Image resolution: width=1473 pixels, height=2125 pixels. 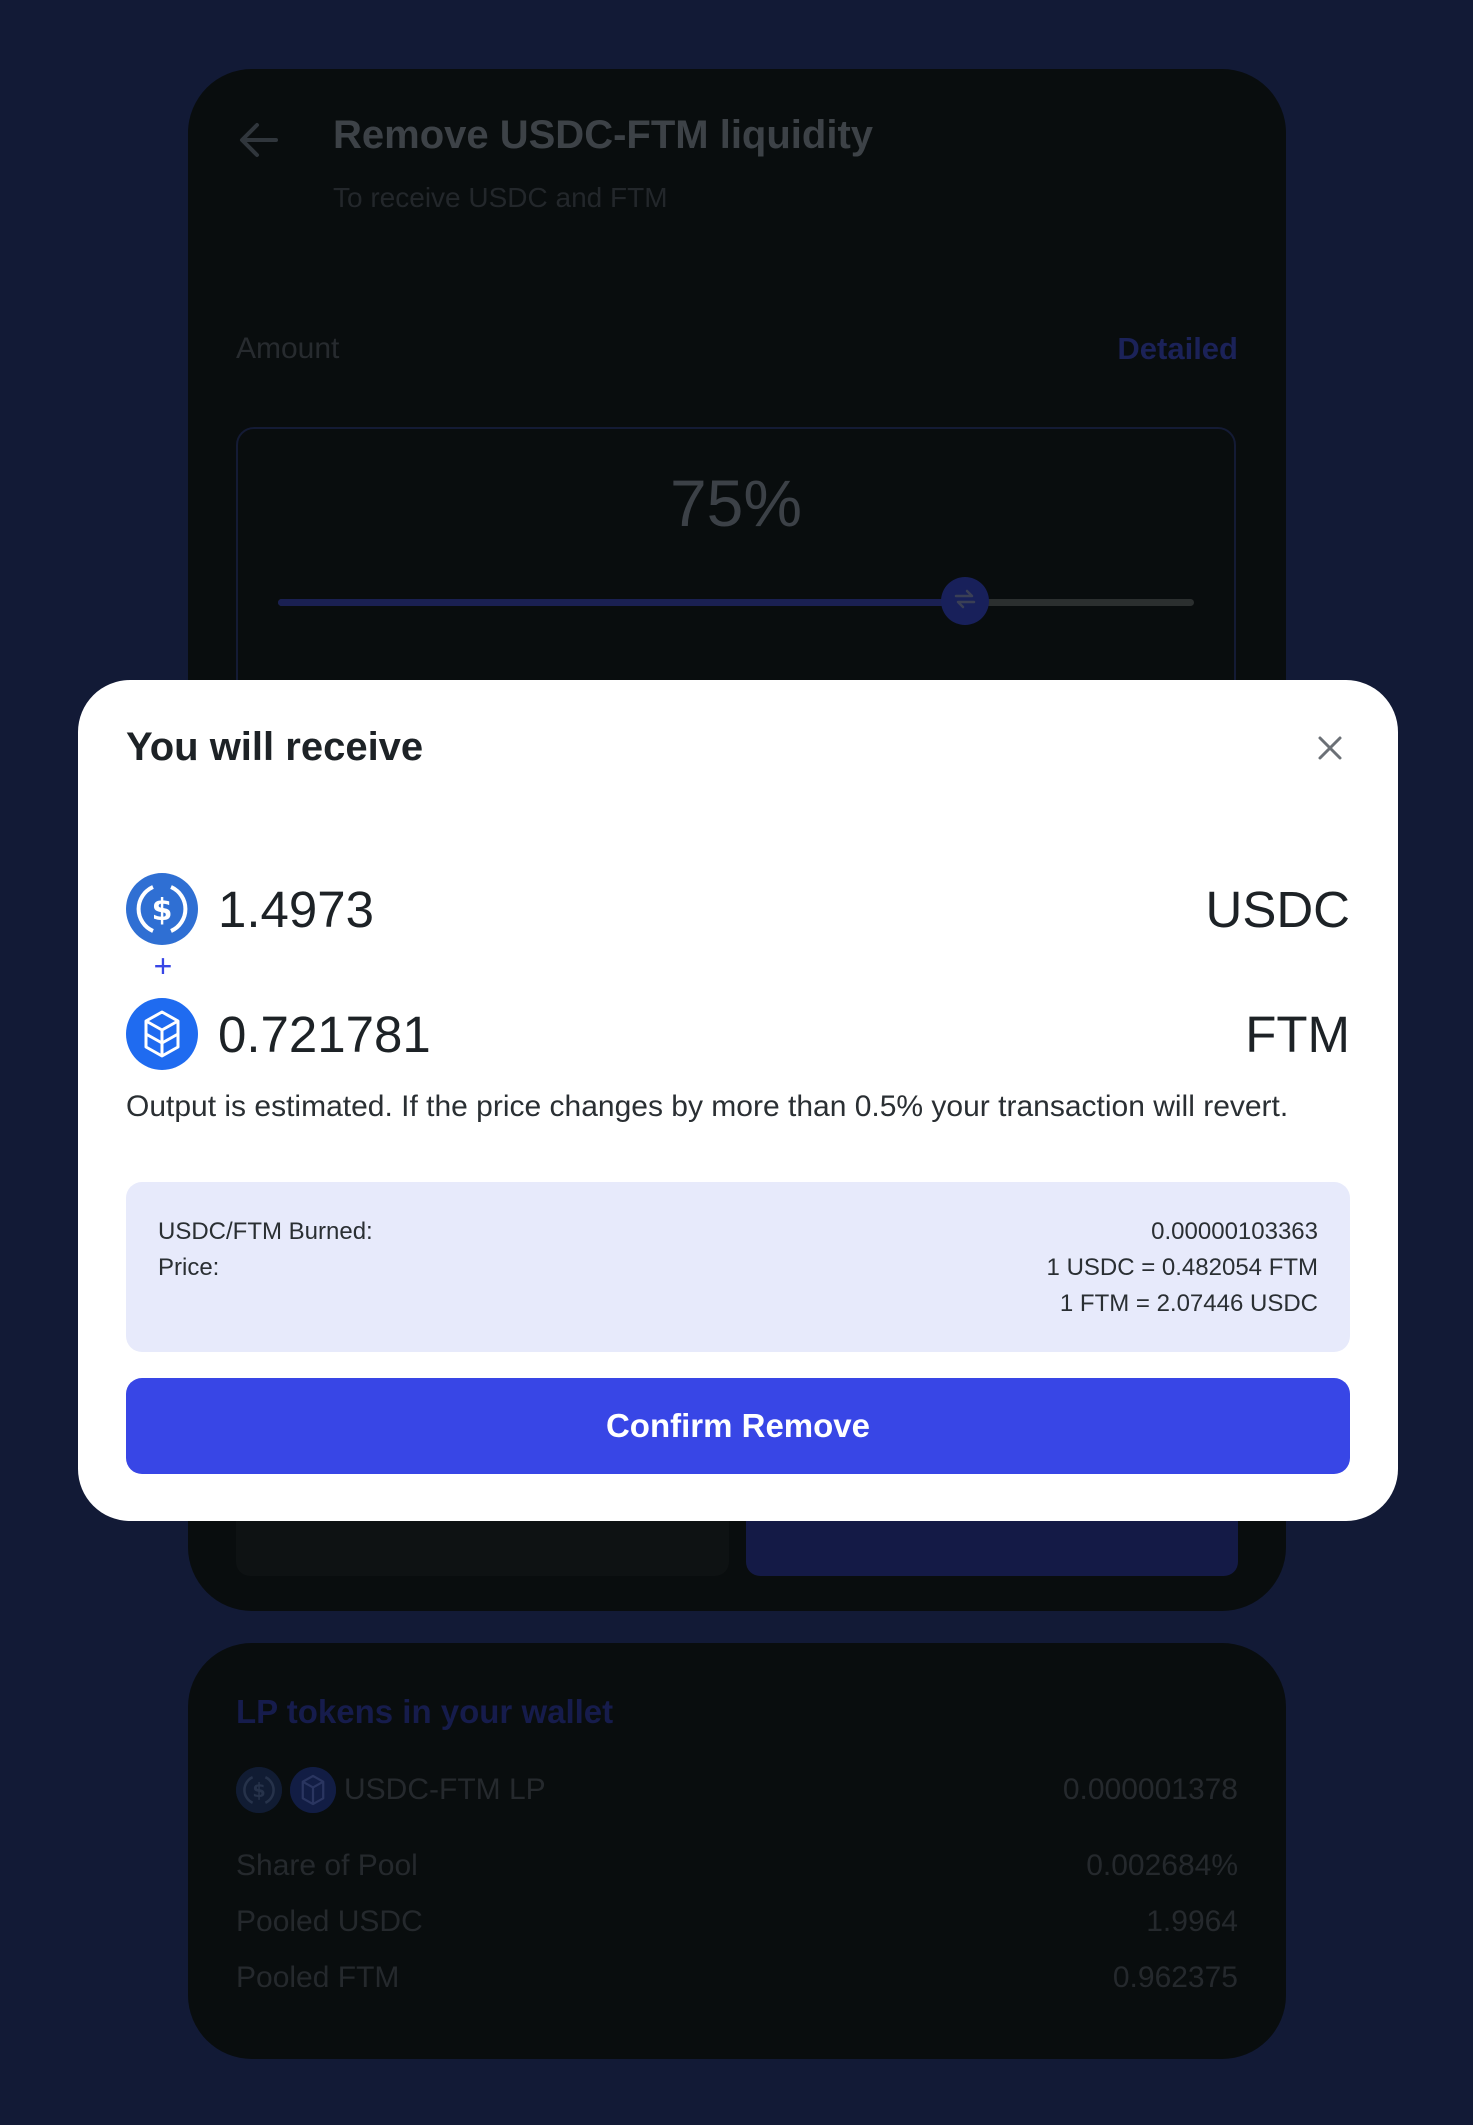 I want to click on usdc-amount: 1.4973, so click(x=296, y=909).